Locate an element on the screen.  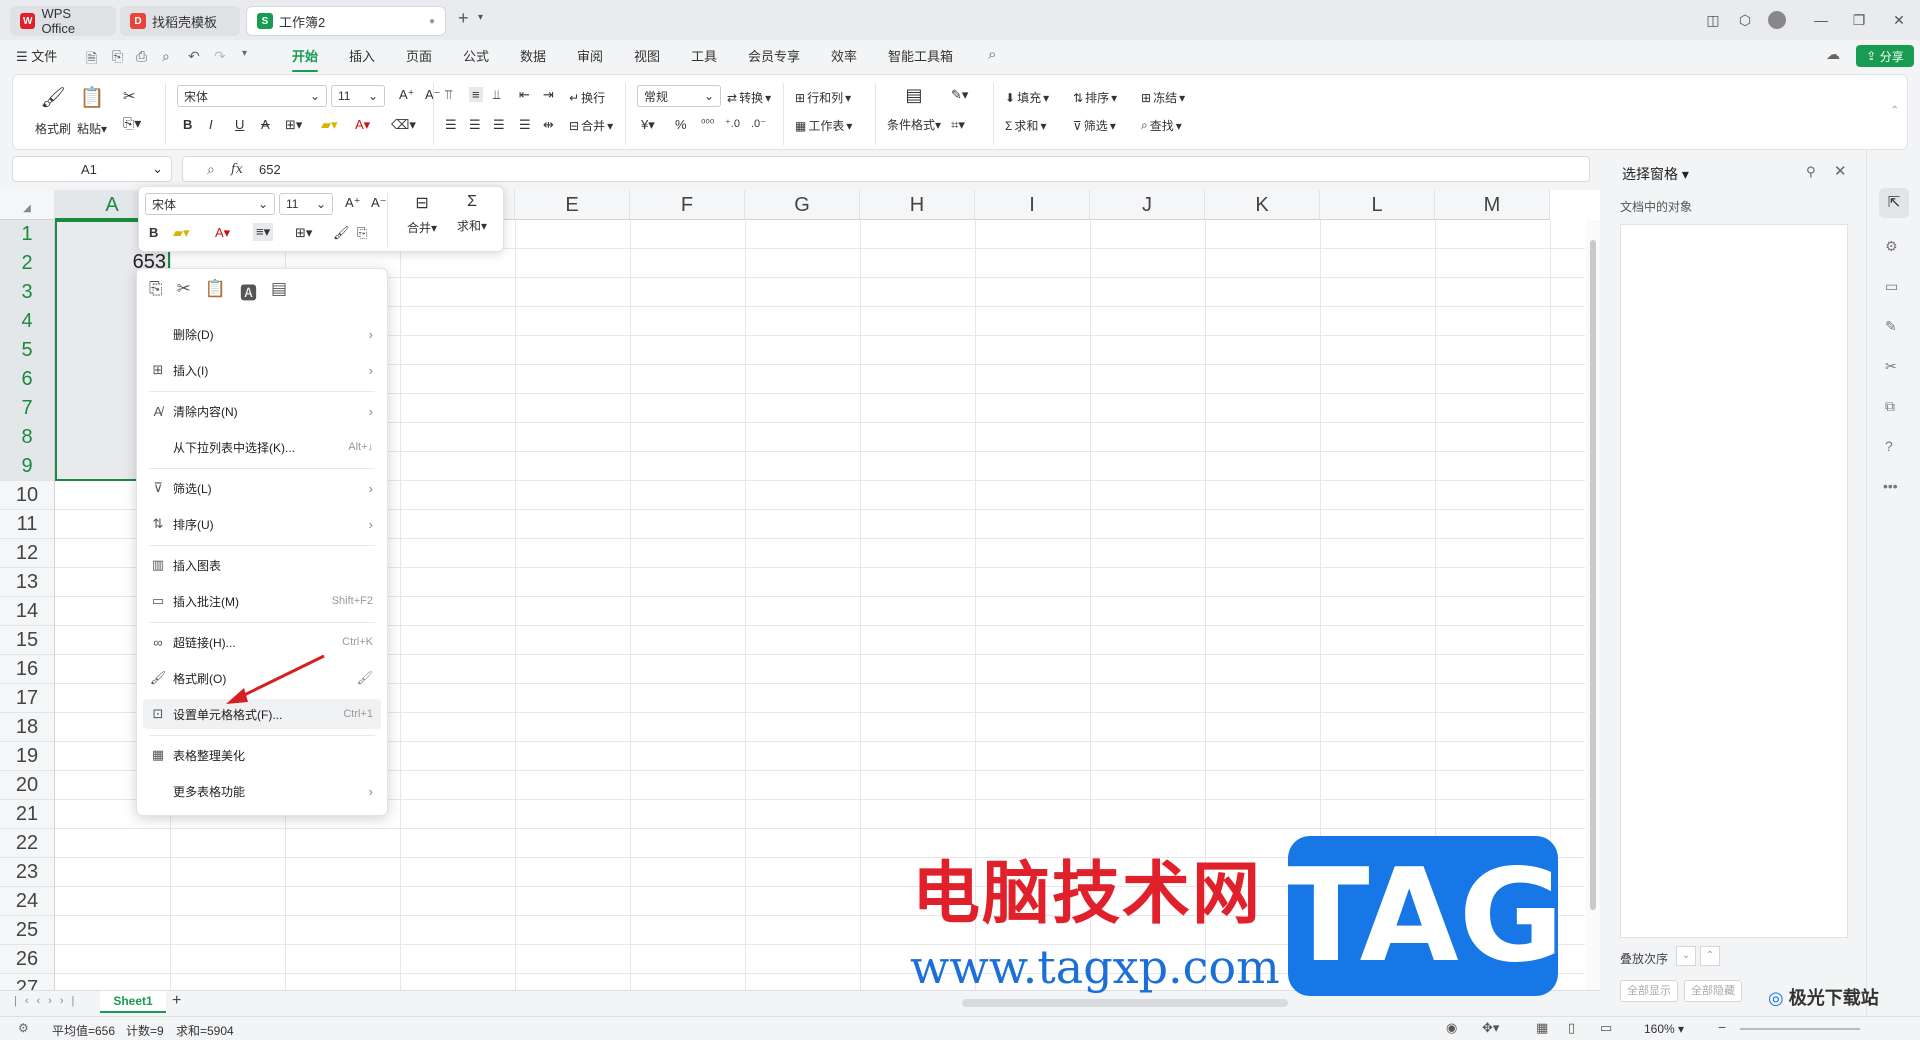
increase-decimal-icon: ⁺.0 is located at coordinates (732, 123).